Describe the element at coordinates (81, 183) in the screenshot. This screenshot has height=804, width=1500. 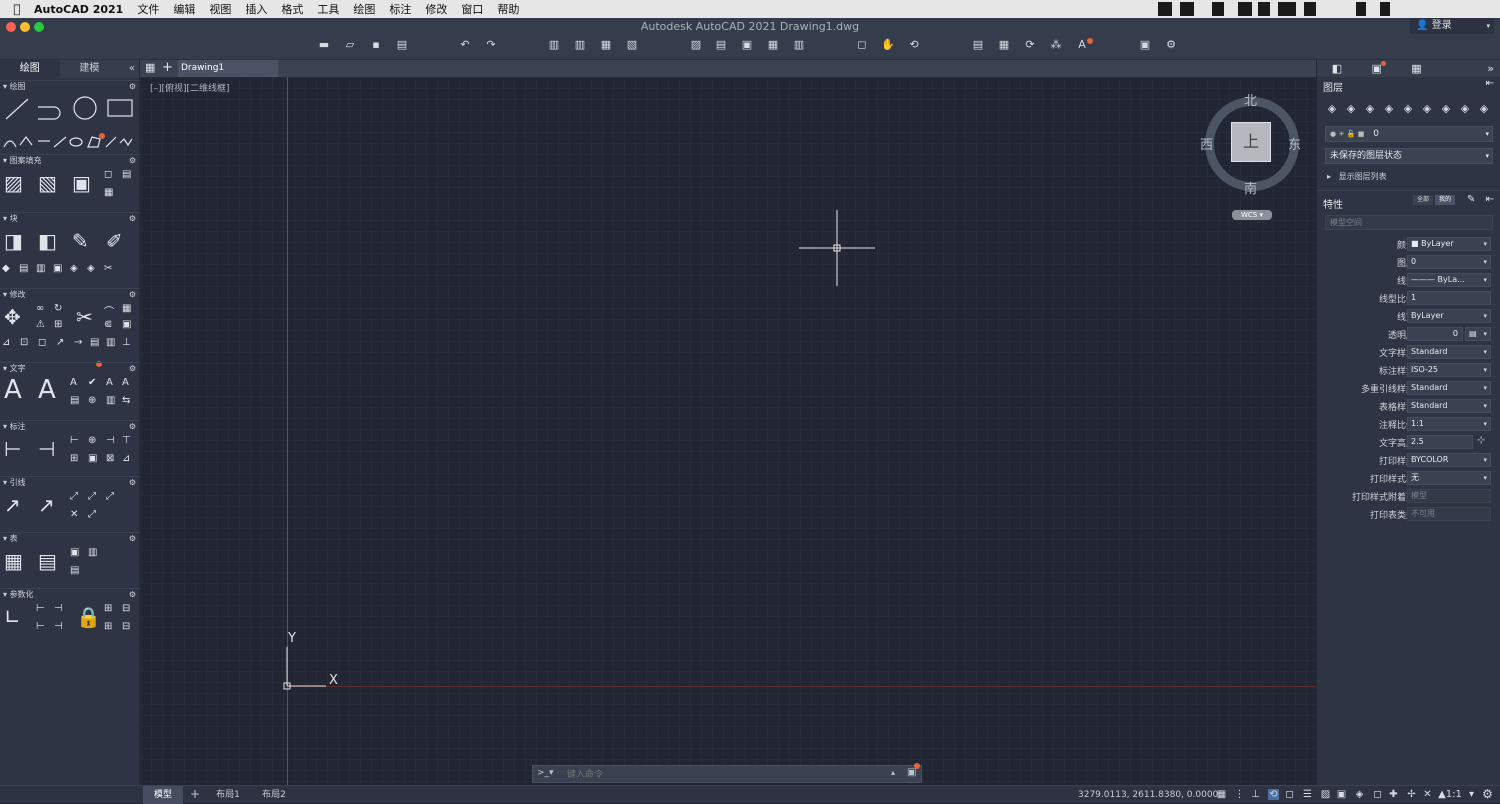
I see `boundary-icon: ▣` at that location.